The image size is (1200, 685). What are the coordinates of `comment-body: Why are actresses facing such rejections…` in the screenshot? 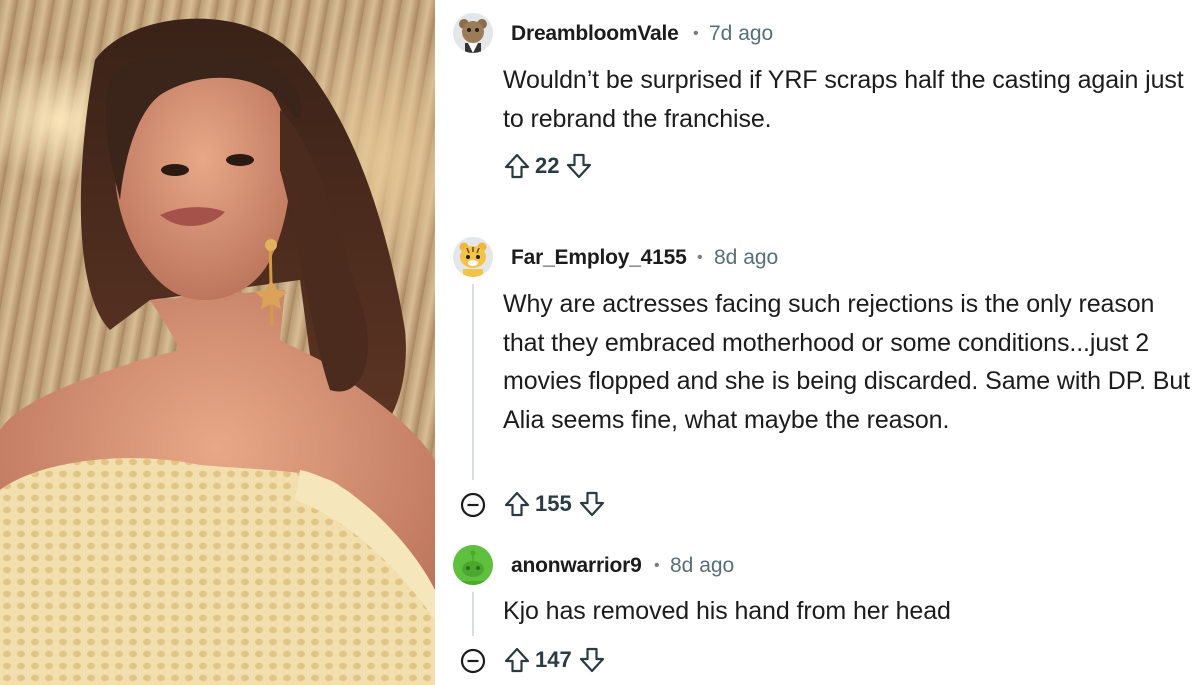 It's located at (846, 362).